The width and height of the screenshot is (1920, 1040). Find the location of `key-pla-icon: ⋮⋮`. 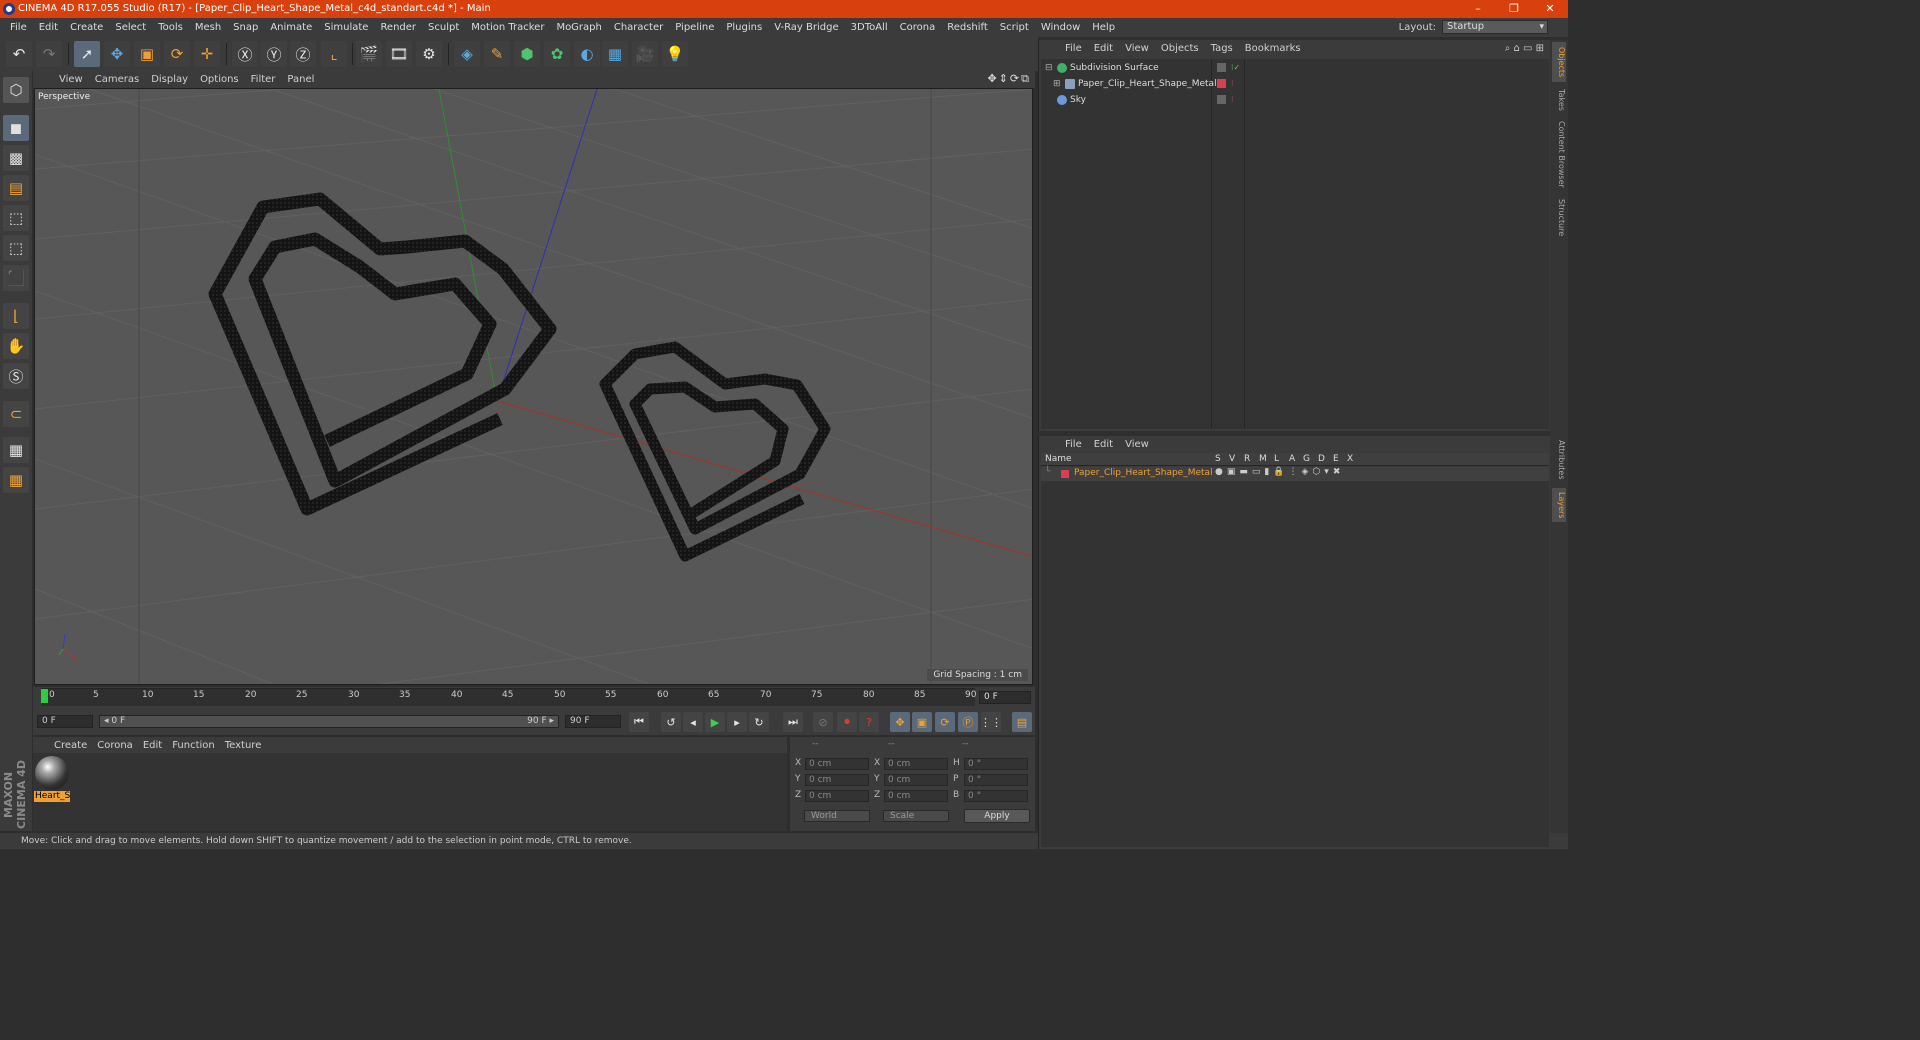

key-pla-icon: ⋮⋮ is located at coordinates (991, 722).